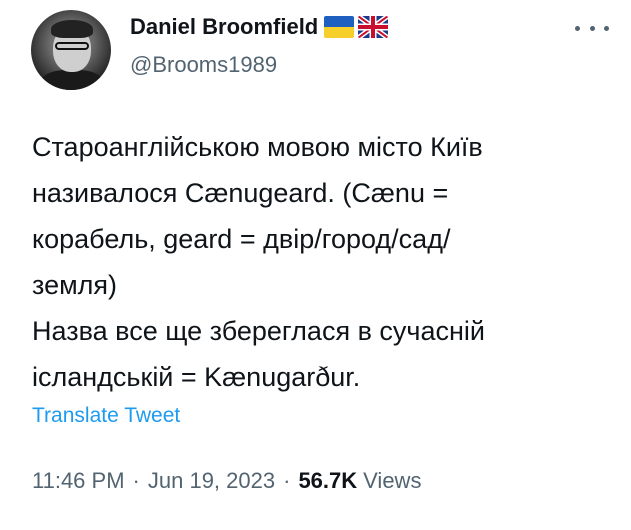 The height and width of the screenshot is (530, 631). I want to click on more-options-icon, so click(592, 28).